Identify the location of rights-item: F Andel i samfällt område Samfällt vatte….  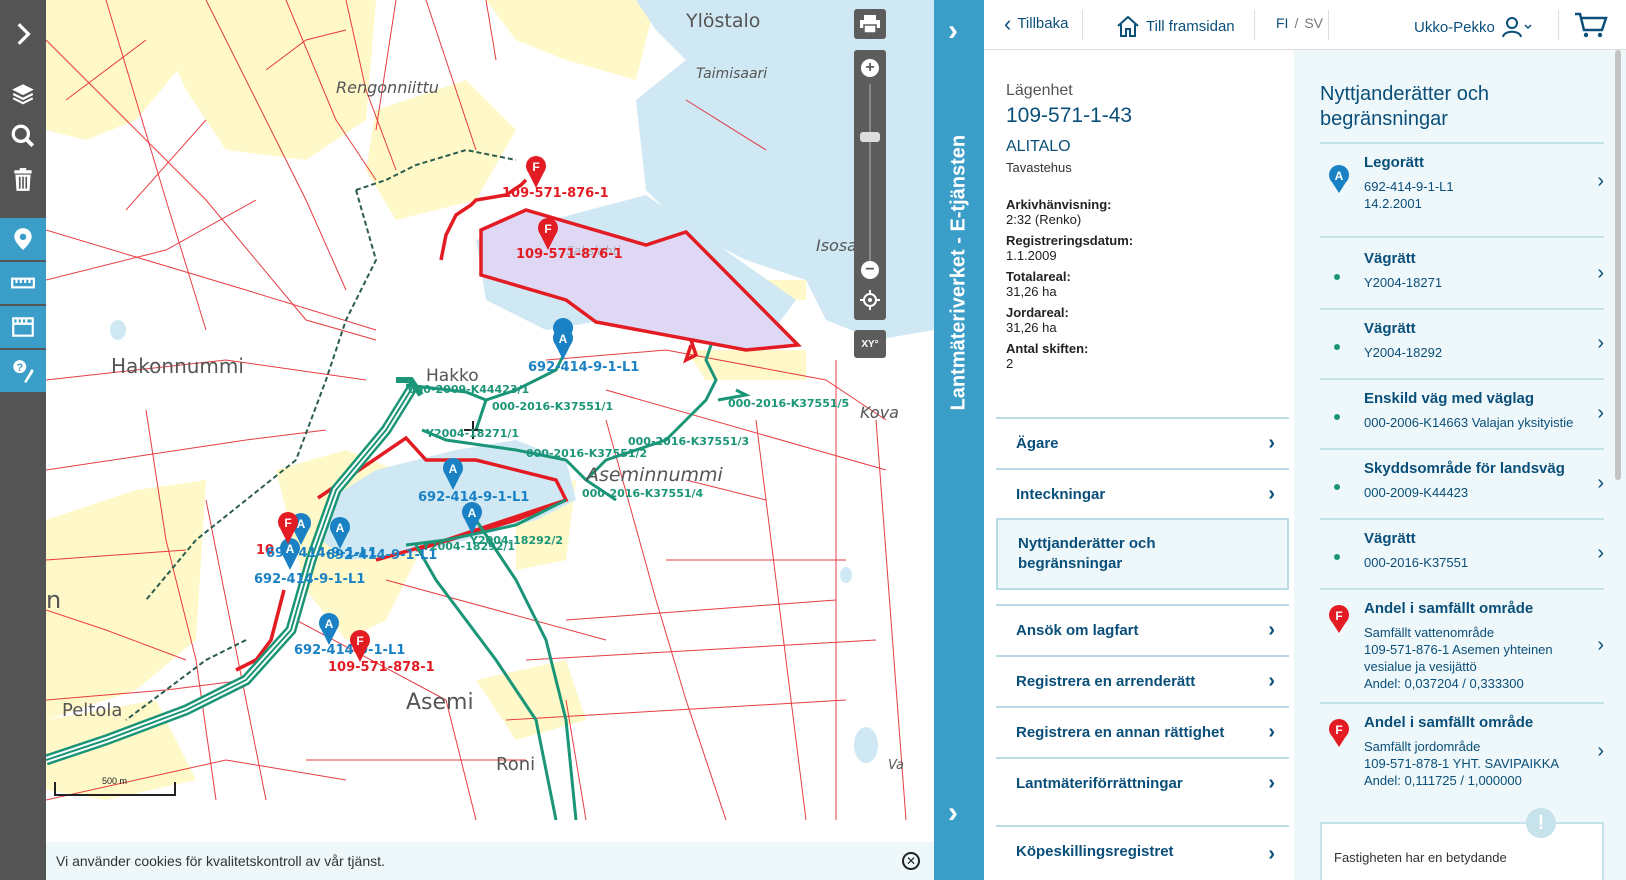
(1462, 645).